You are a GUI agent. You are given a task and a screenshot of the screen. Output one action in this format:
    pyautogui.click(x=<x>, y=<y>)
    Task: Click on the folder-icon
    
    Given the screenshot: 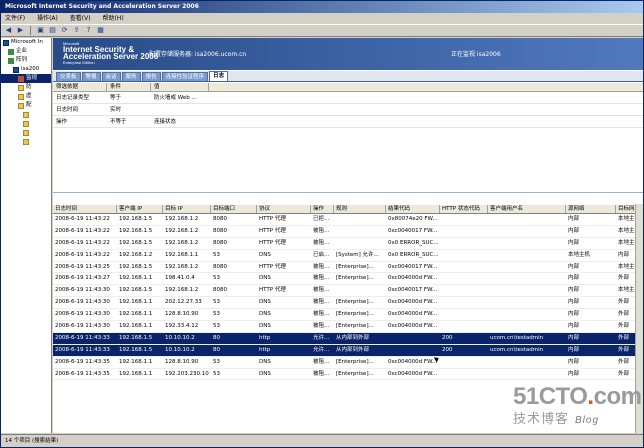 What is the action you would take?
    pyautogui.click(x=21, y=96)
    